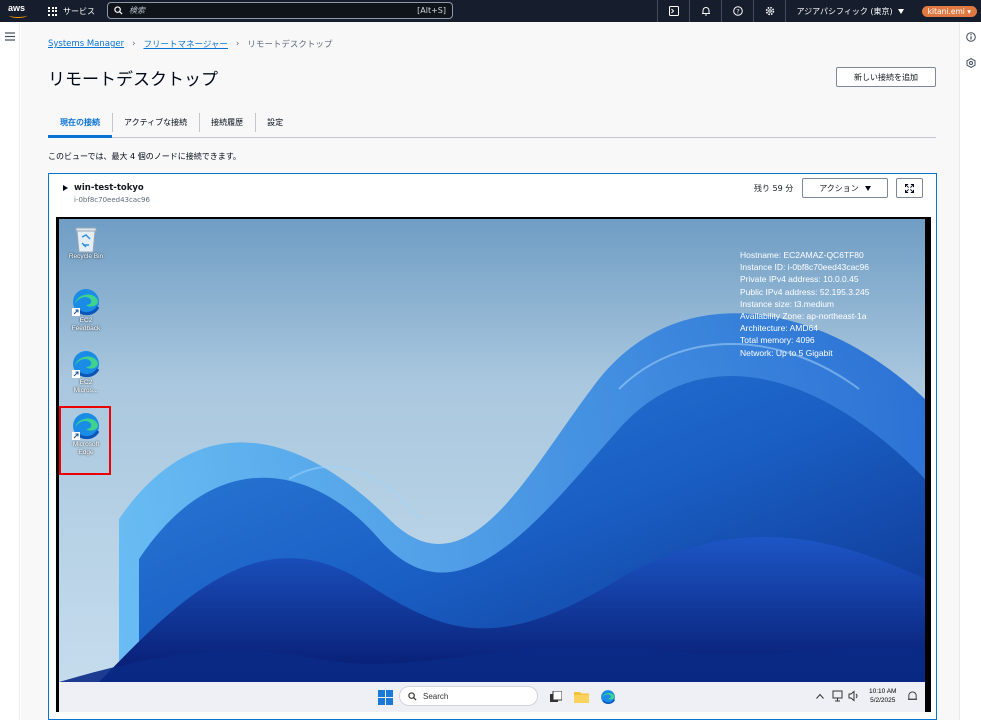  Describe the element at coordinates (86, 44) in the screenshot. I see `breadcrumb-systems-manager: Systems Manager` at that location.